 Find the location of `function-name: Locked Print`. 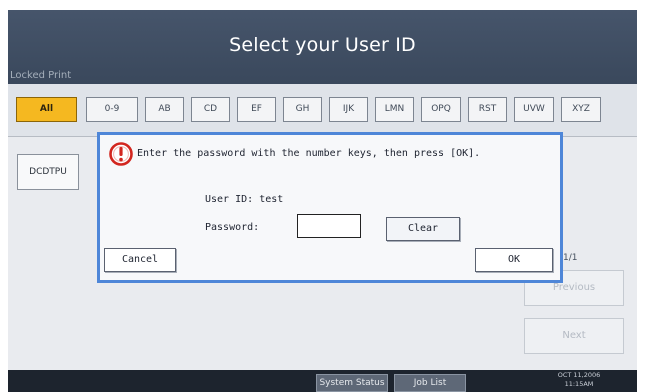

function-name: Locked Print is located at coordinates (41, 75).